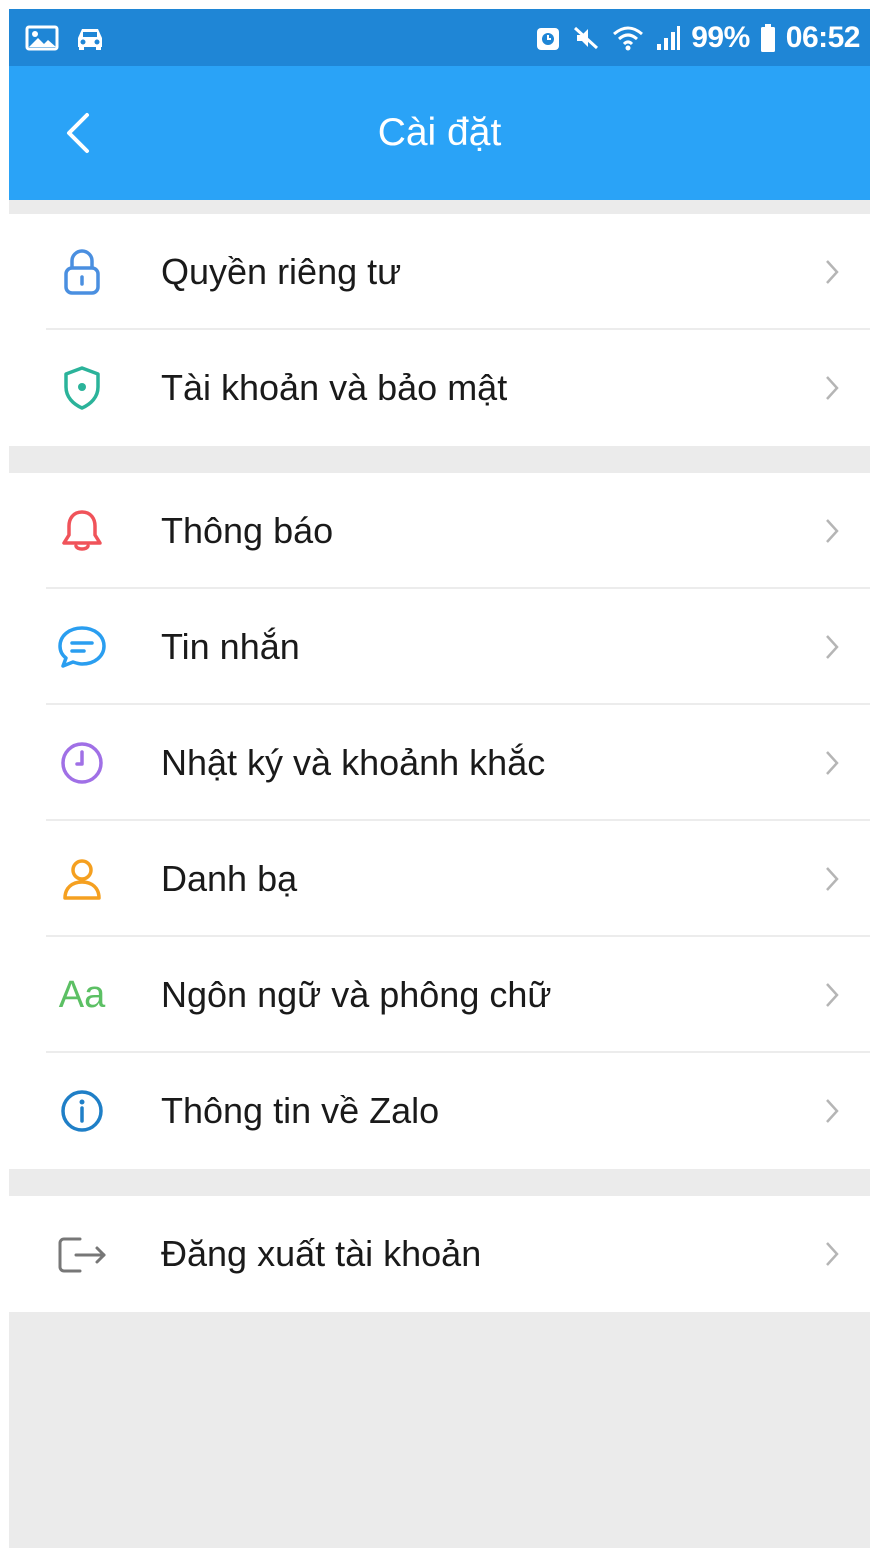 This screenshot has width=870, height=1548. Describe the element at coordinates (300, 1110) in the screenshot. I see `settings-item-label: Thông tin về Zalo` at that location.